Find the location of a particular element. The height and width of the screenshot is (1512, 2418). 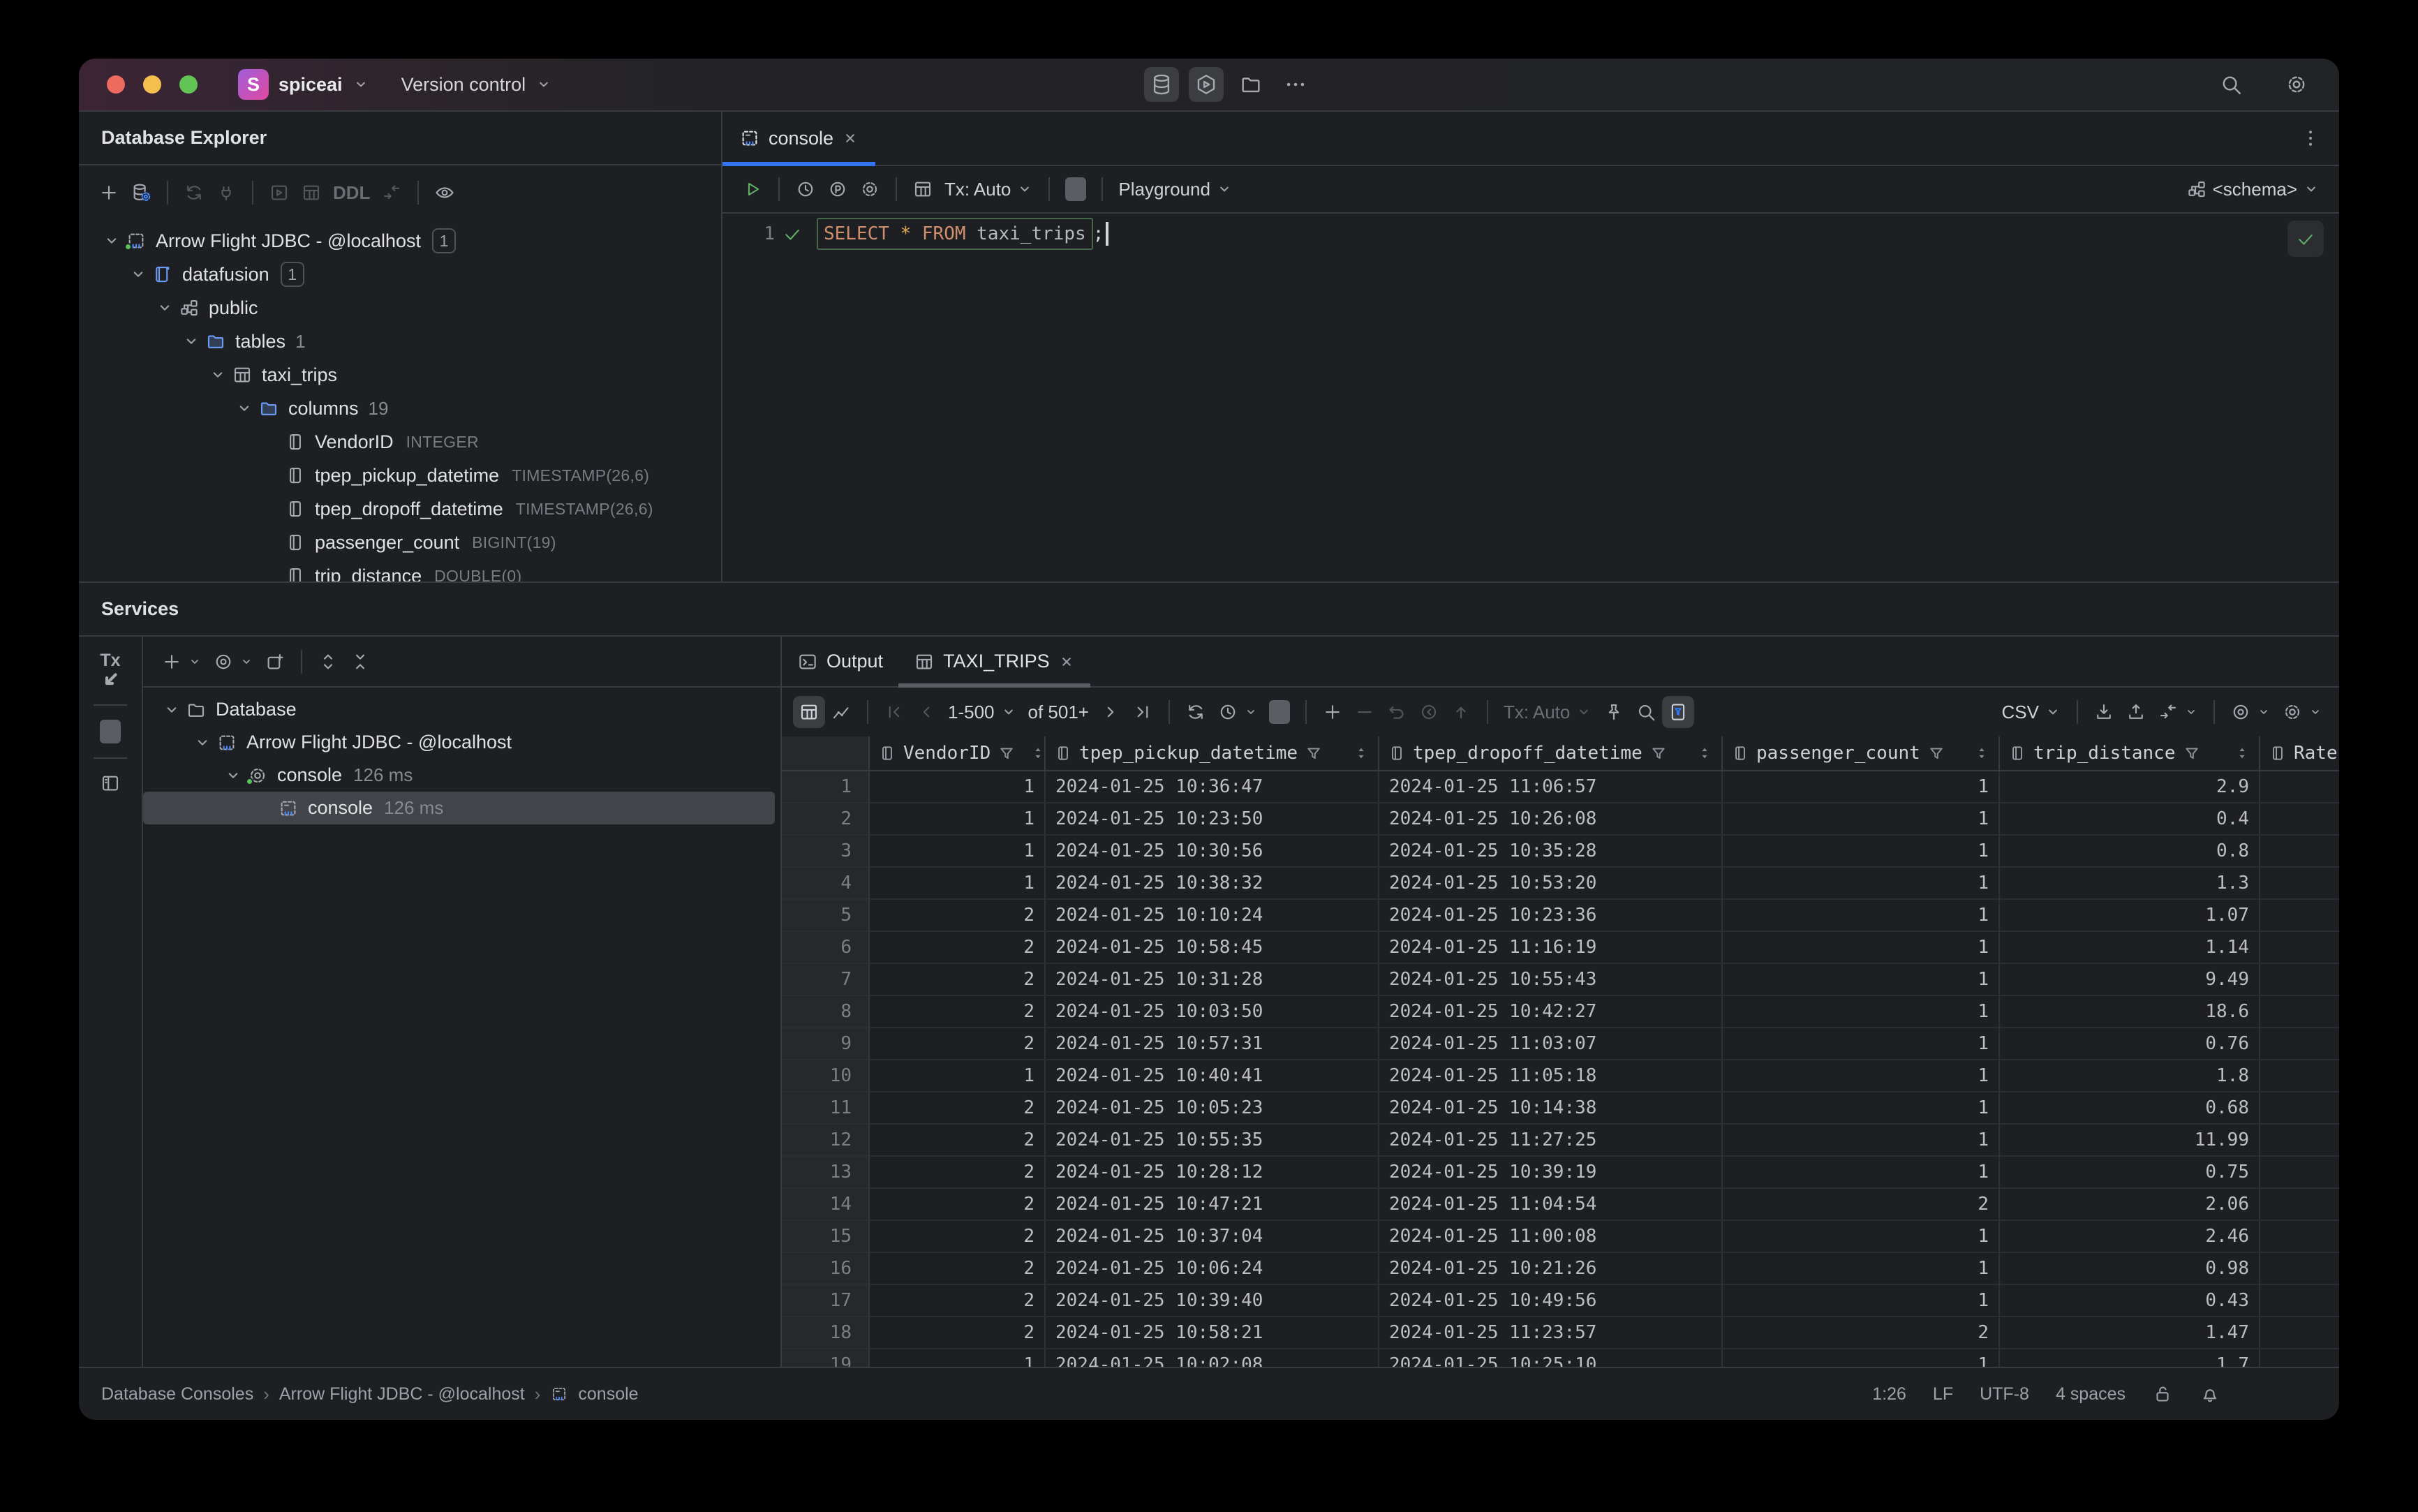

view-options-button is located at coordinates (2250, 712).